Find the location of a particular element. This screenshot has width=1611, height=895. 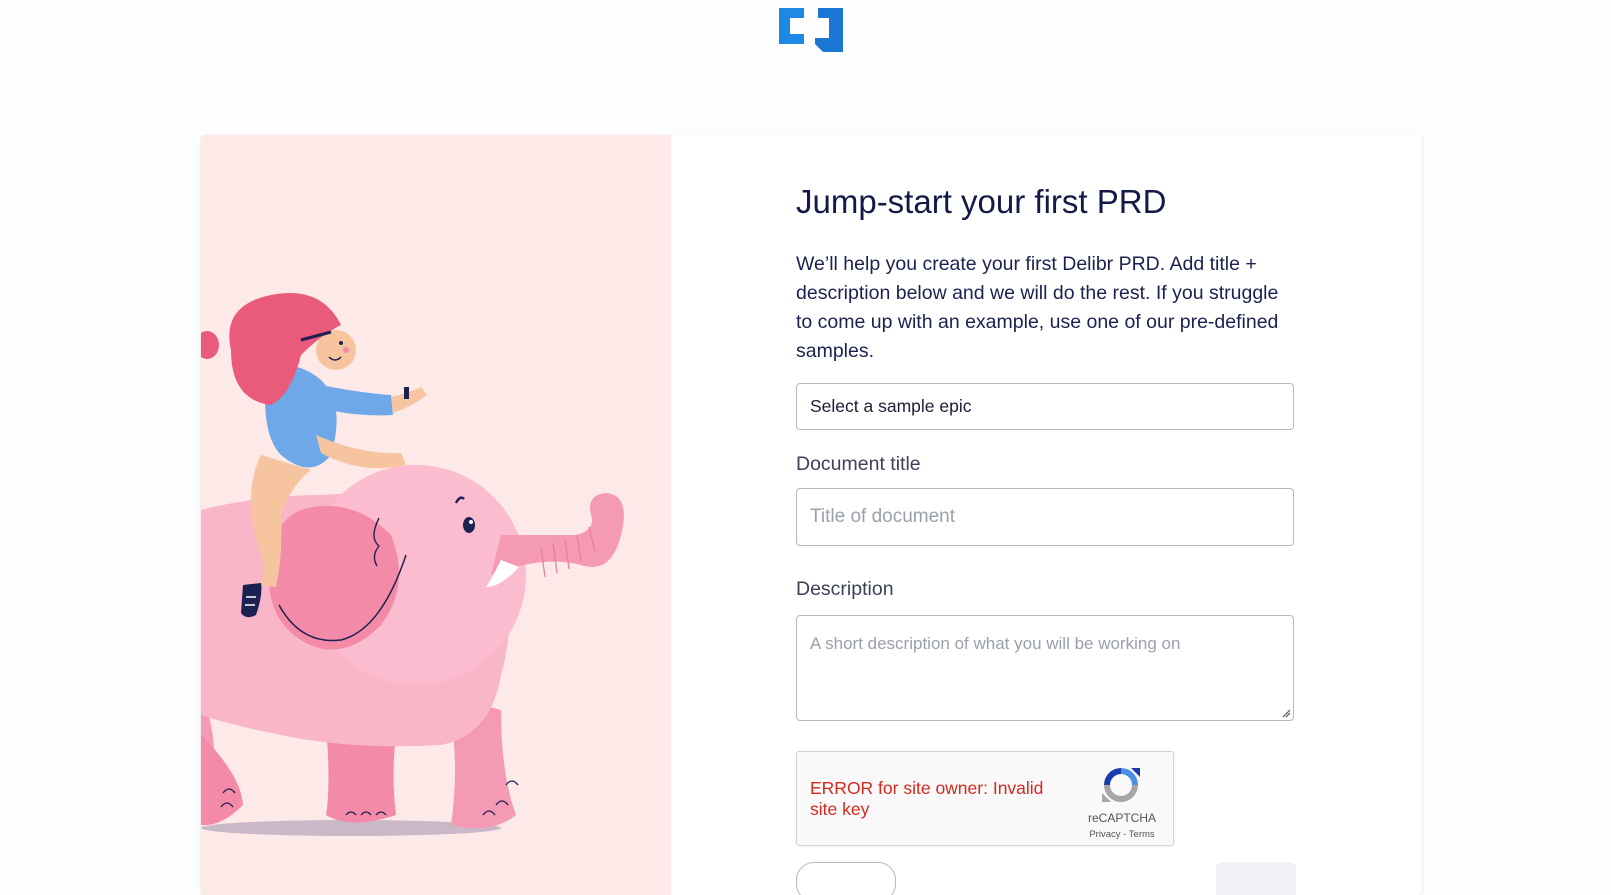

top-bar is located at coordinates (805, 50).